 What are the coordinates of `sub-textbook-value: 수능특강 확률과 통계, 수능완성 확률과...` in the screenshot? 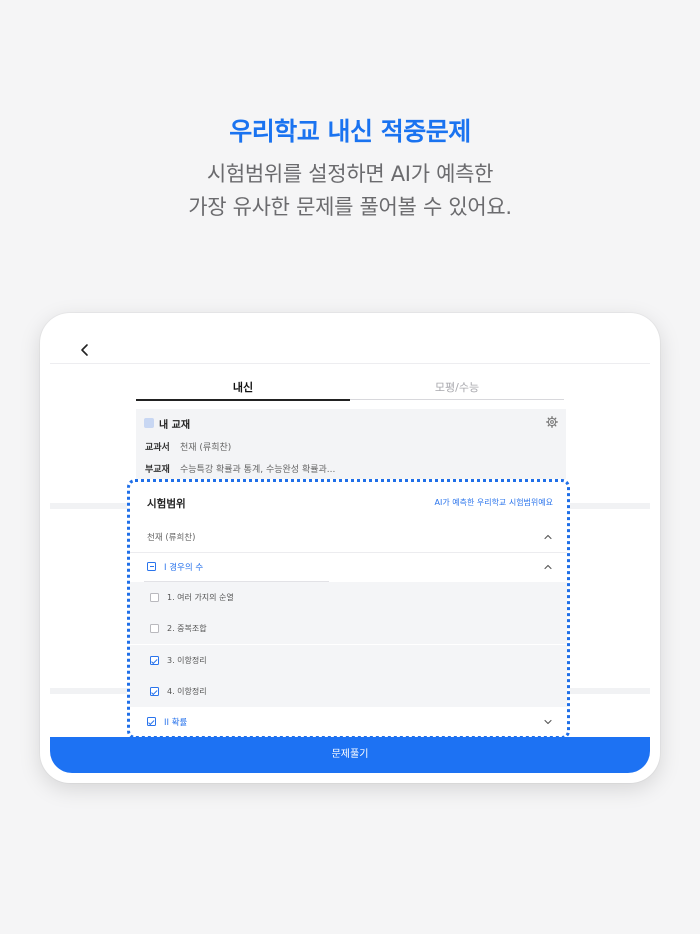 It's located at (258, 470).